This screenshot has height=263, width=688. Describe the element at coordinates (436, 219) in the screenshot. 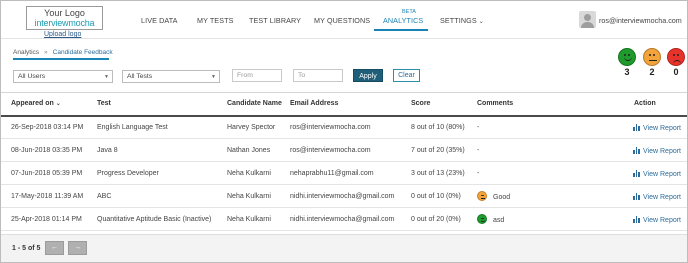

I see `cell-score: 0 out of 20 (0%)` at that location.